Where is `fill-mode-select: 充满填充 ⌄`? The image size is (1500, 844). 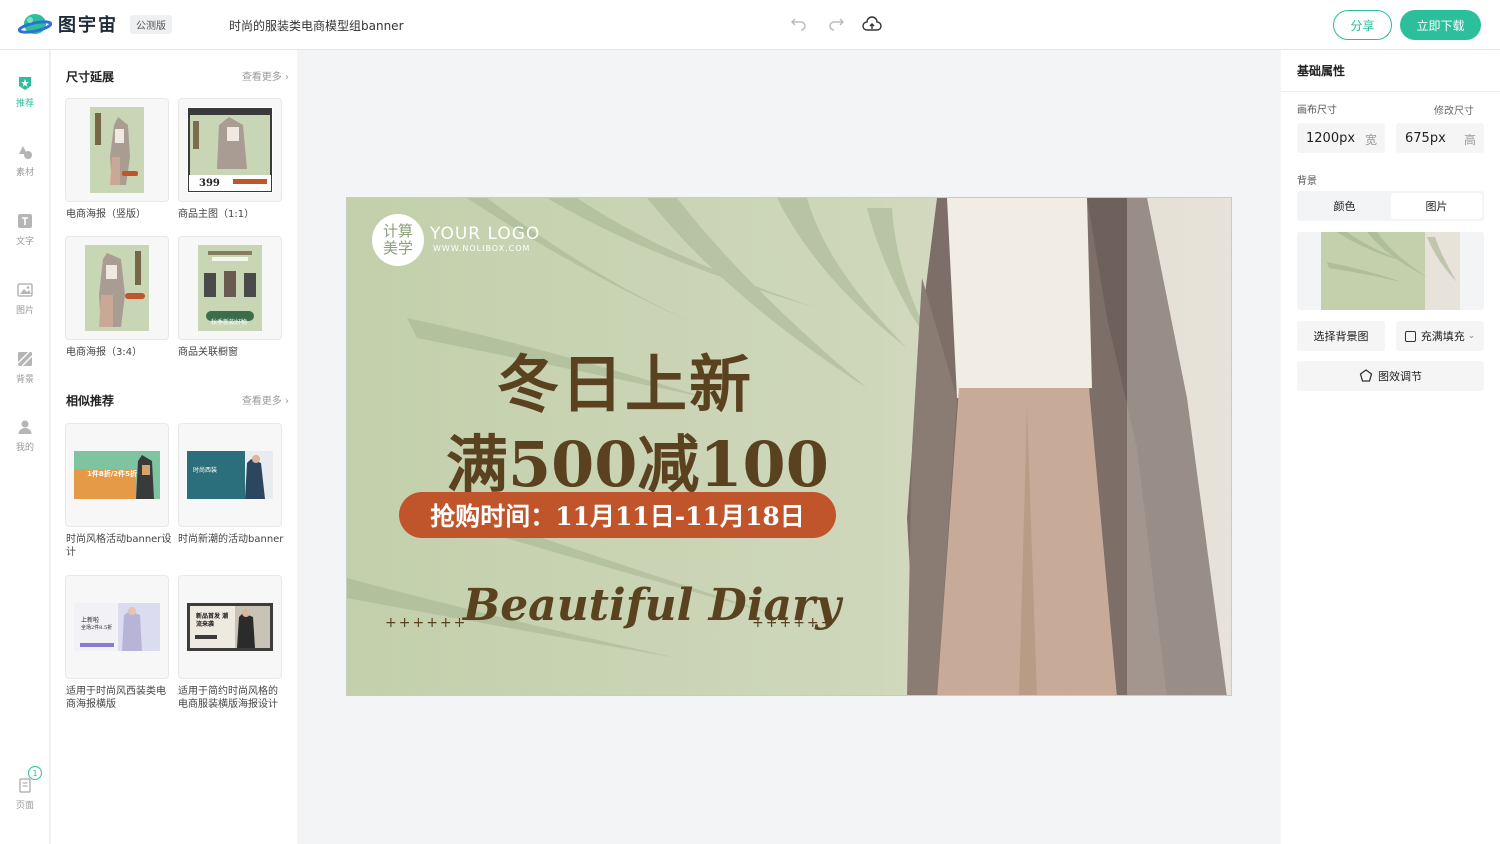
fill-mode-select: 充满填充 ⌄ is located at coordinates (1440, 336).